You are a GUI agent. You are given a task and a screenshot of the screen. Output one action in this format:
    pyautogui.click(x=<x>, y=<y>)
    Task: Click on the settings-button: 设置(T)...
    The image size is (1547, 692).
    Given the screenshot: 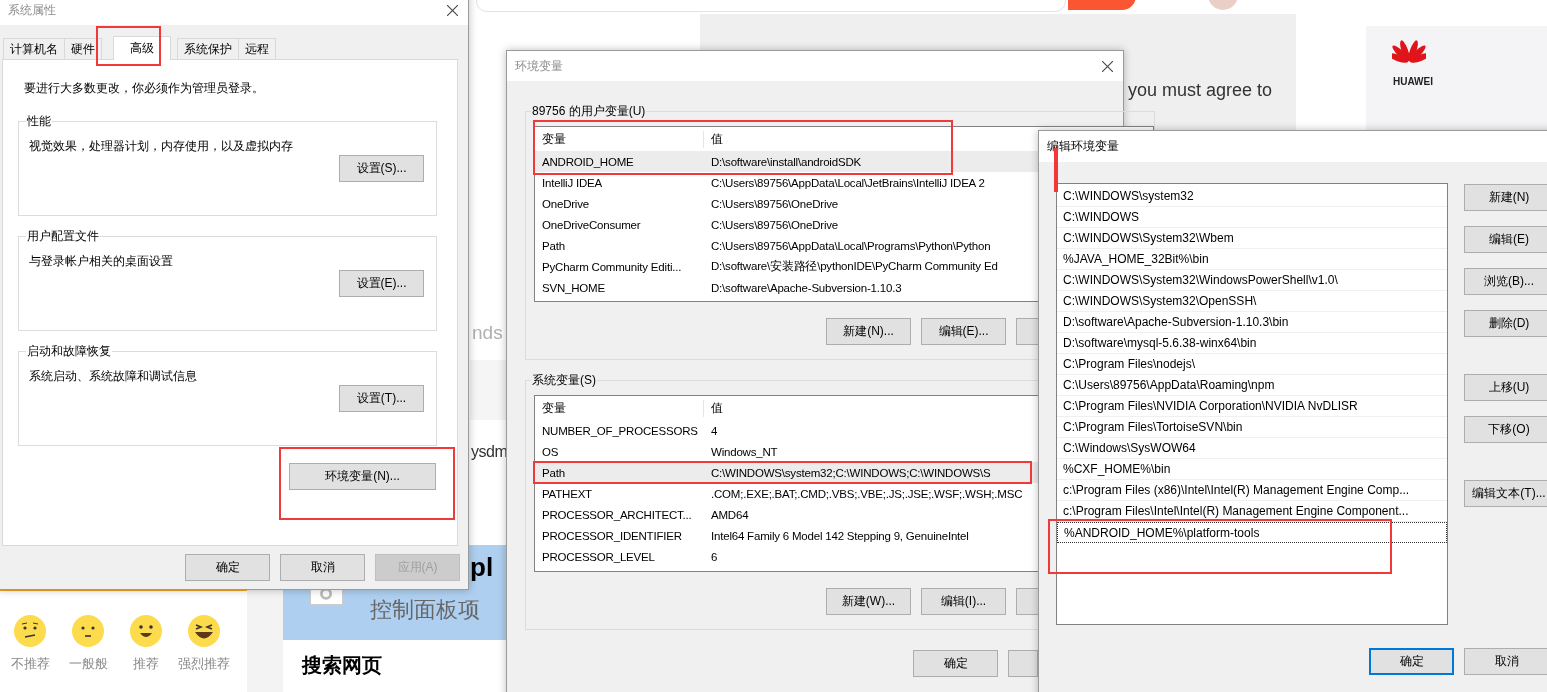 What is the action you would take?
    pyautogui.click(x=381, y=398)
    